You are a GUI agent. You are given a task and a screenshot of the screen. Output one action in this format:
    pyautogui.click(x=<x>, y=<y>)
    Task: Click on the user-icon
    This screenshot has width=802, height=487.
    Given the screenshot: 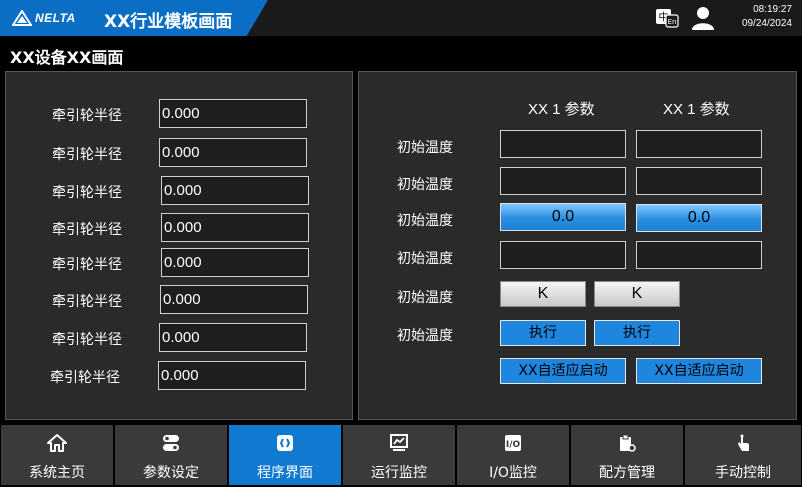 What is the action you would take?
    pyautogui.click(x=703, y=18)
    